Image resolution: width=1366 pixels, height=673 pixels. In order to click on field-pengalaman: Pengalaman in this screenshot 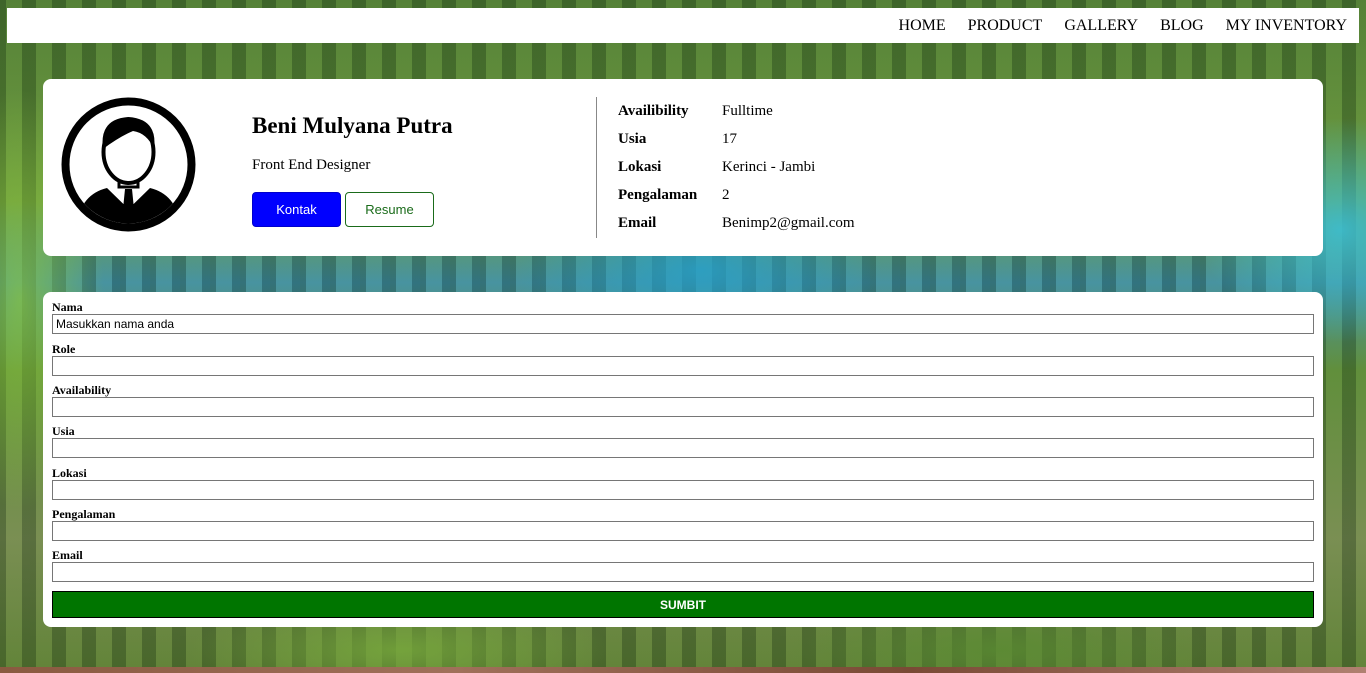, I will do `click(683, 524)`.